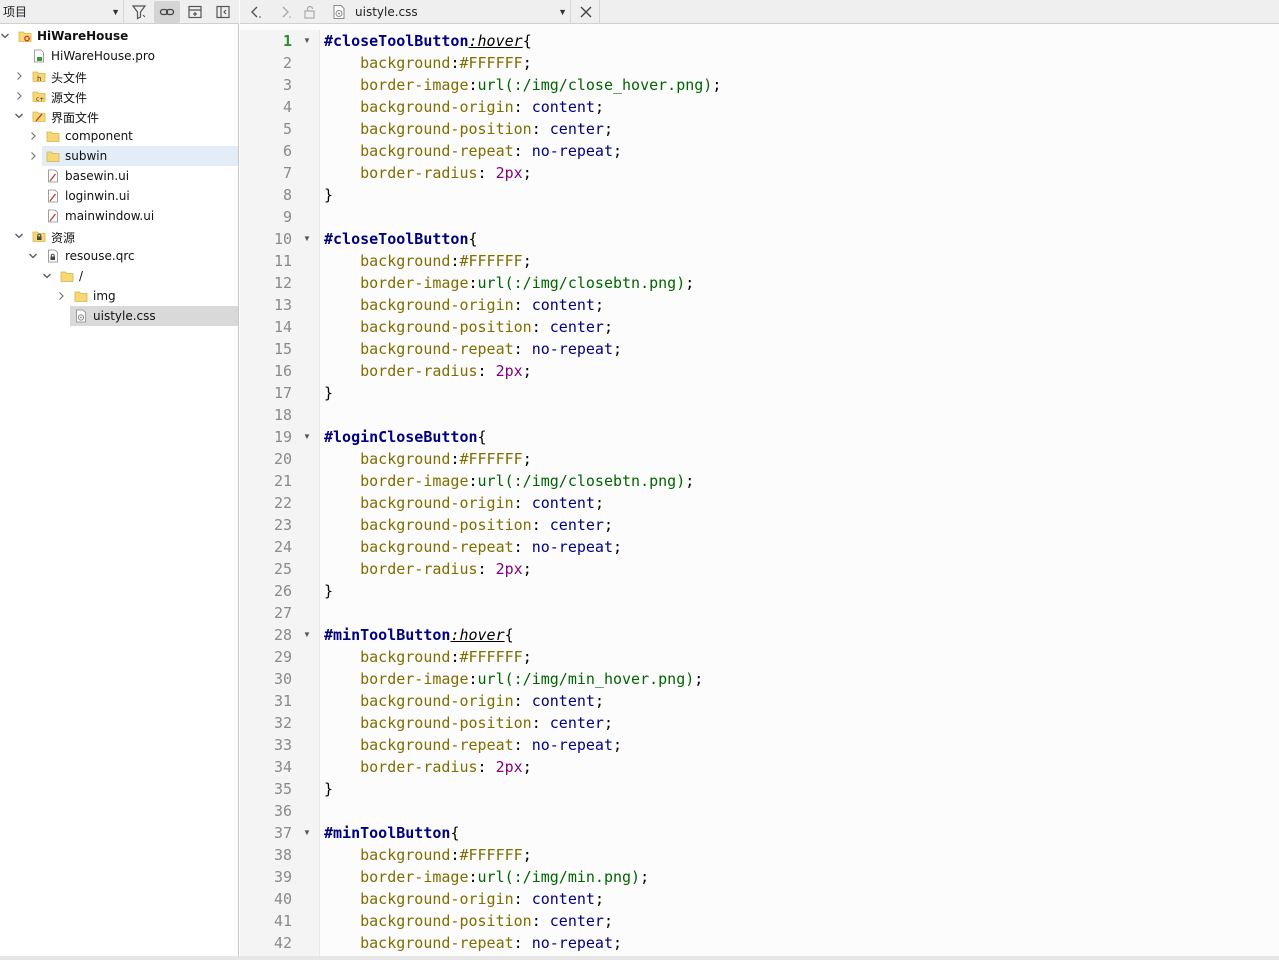  What do you see at coordinates (282, 327) in the screenshot?
I see `line-number: 14` at bounding box center [282, 327].